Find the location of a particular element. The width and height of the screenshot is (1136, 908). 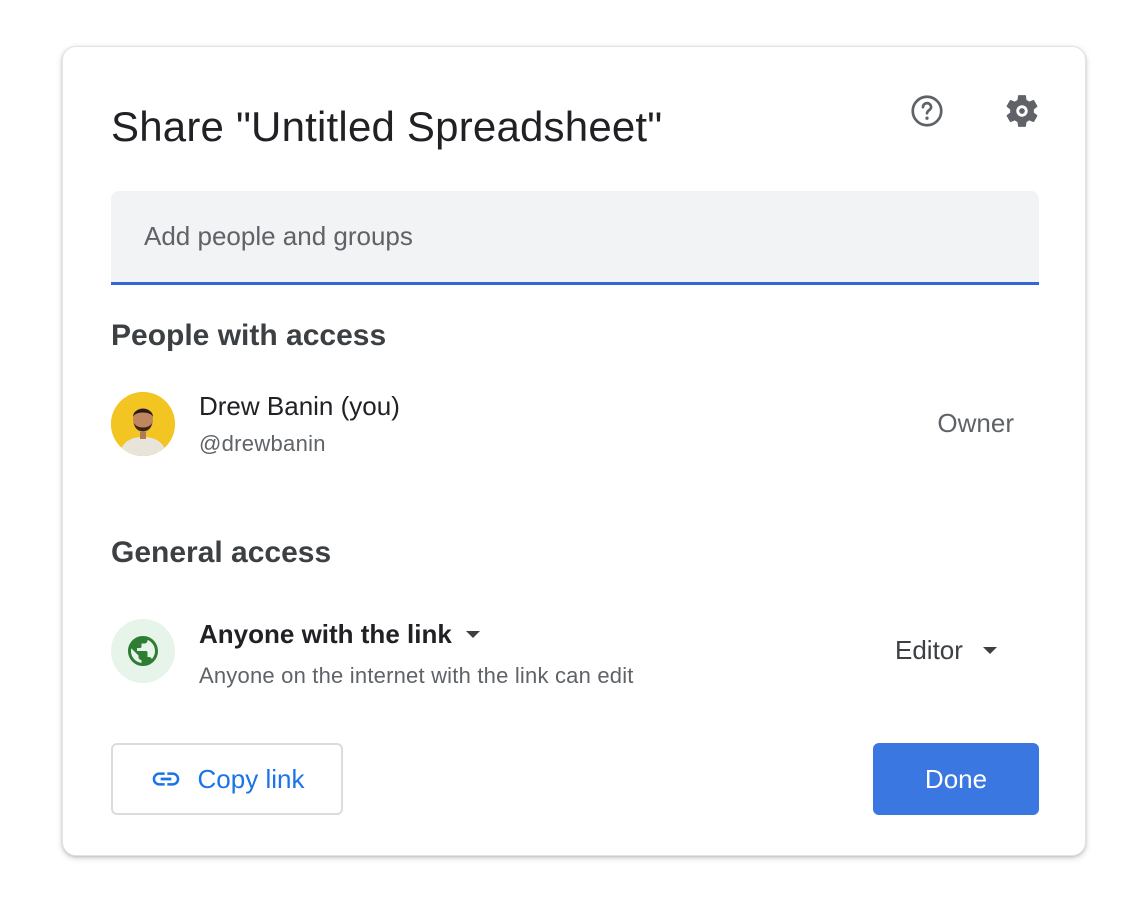

help-button is located at coordinates (927, 111).